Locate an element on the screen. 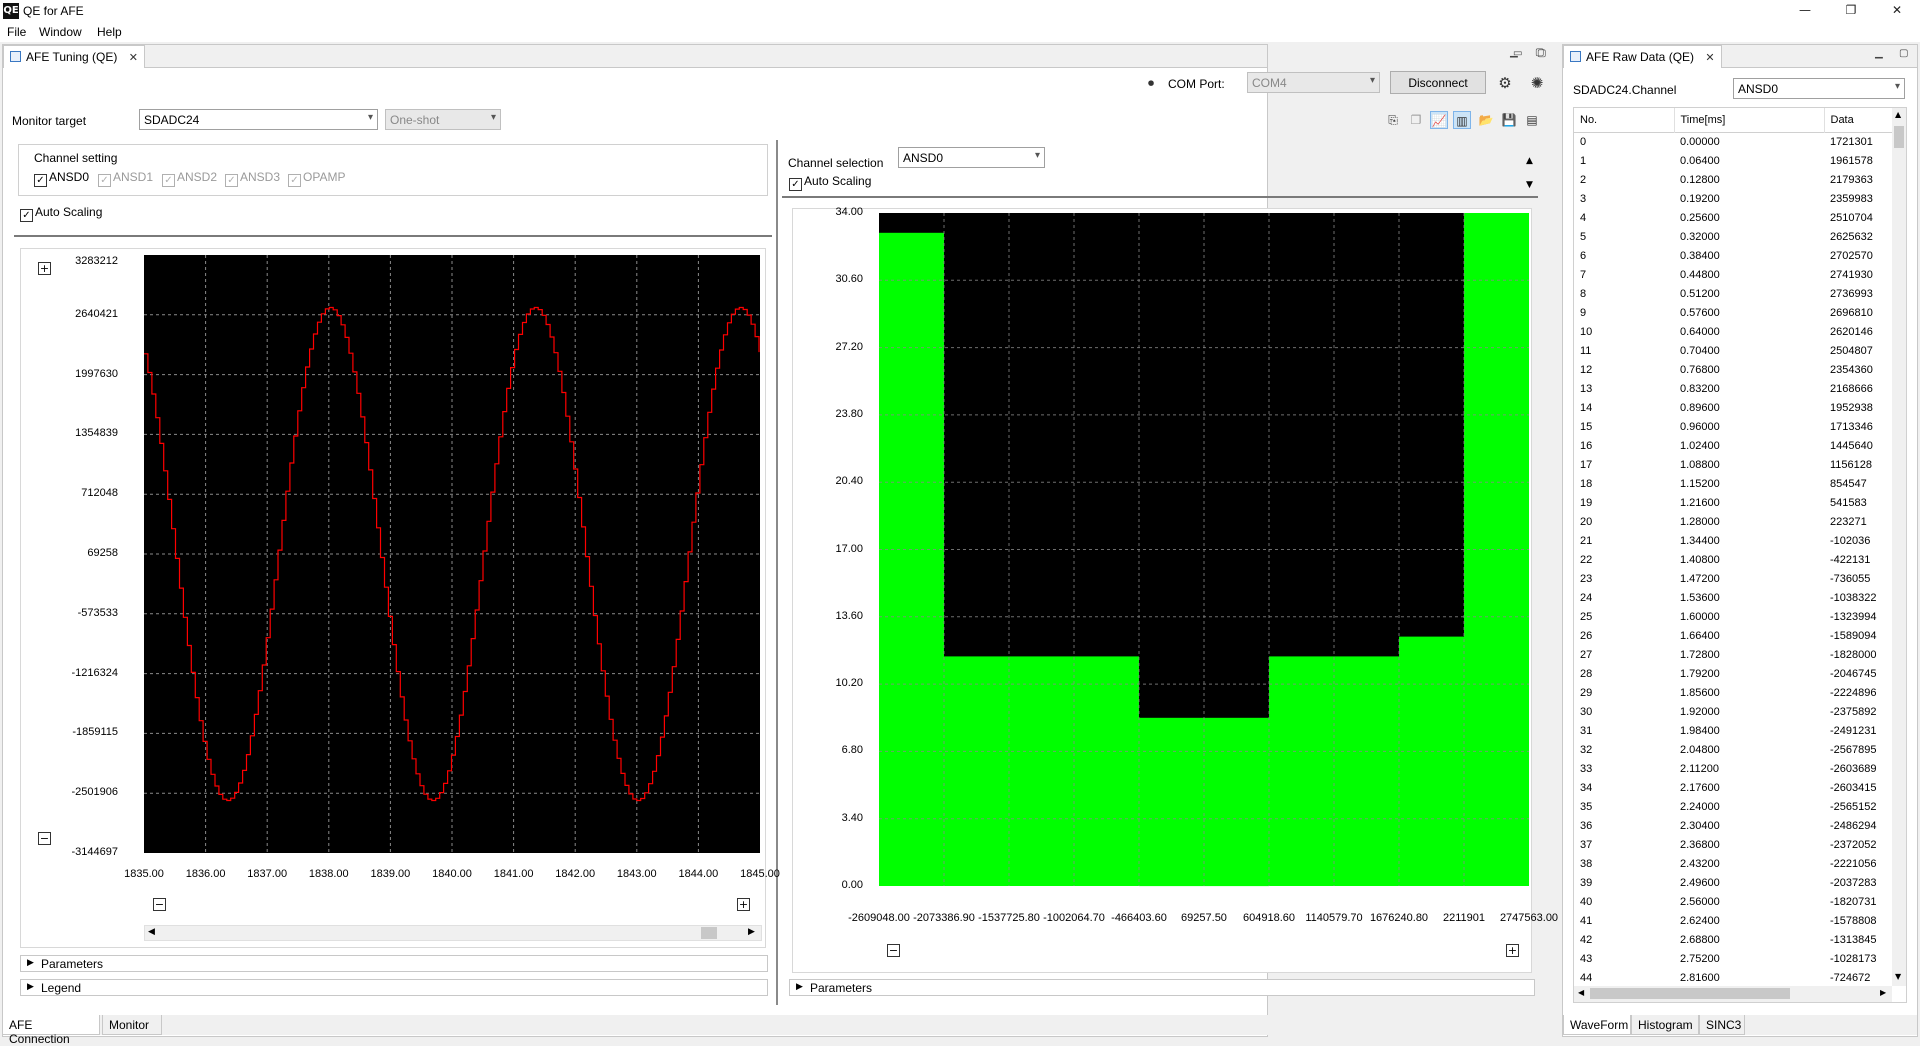 This screenshot has width=1920, height=1046. close-button: ✕ is located at coordinates (1897, 11).